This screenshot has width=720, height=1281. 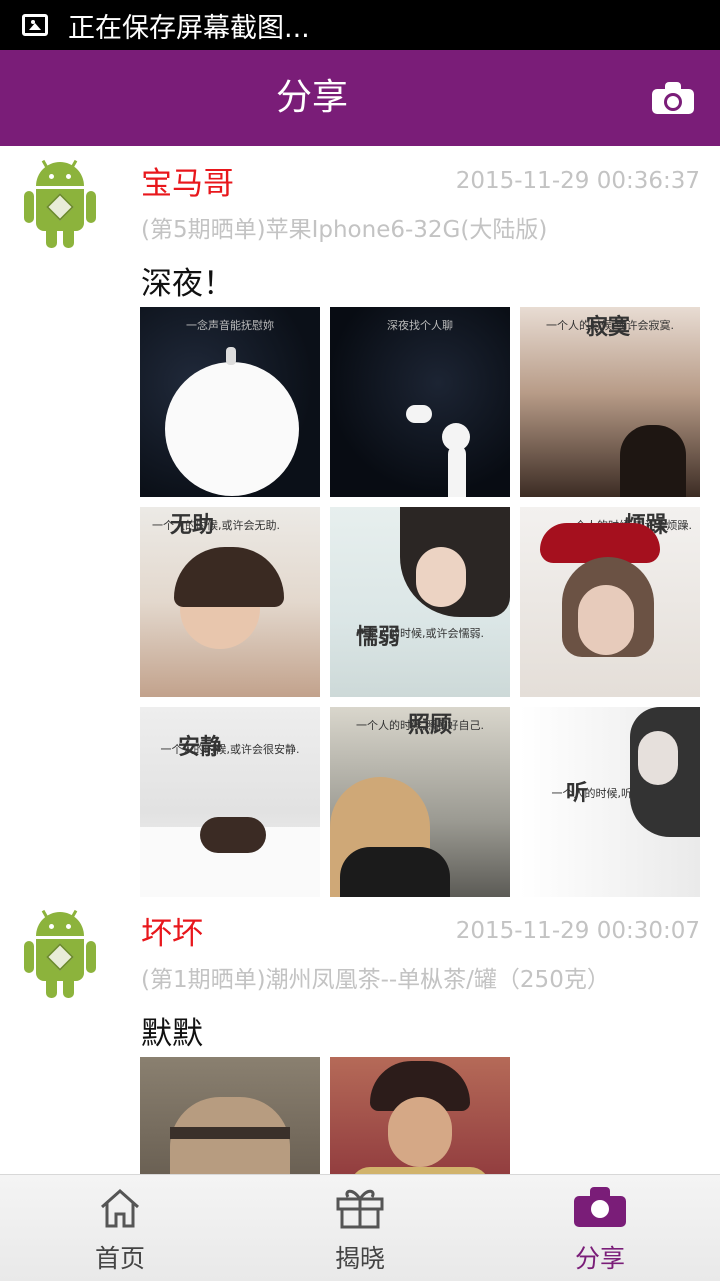 I want to click on bottom-tab-bar: 首页 揭晓 分享, so click(x=360, y=1227).